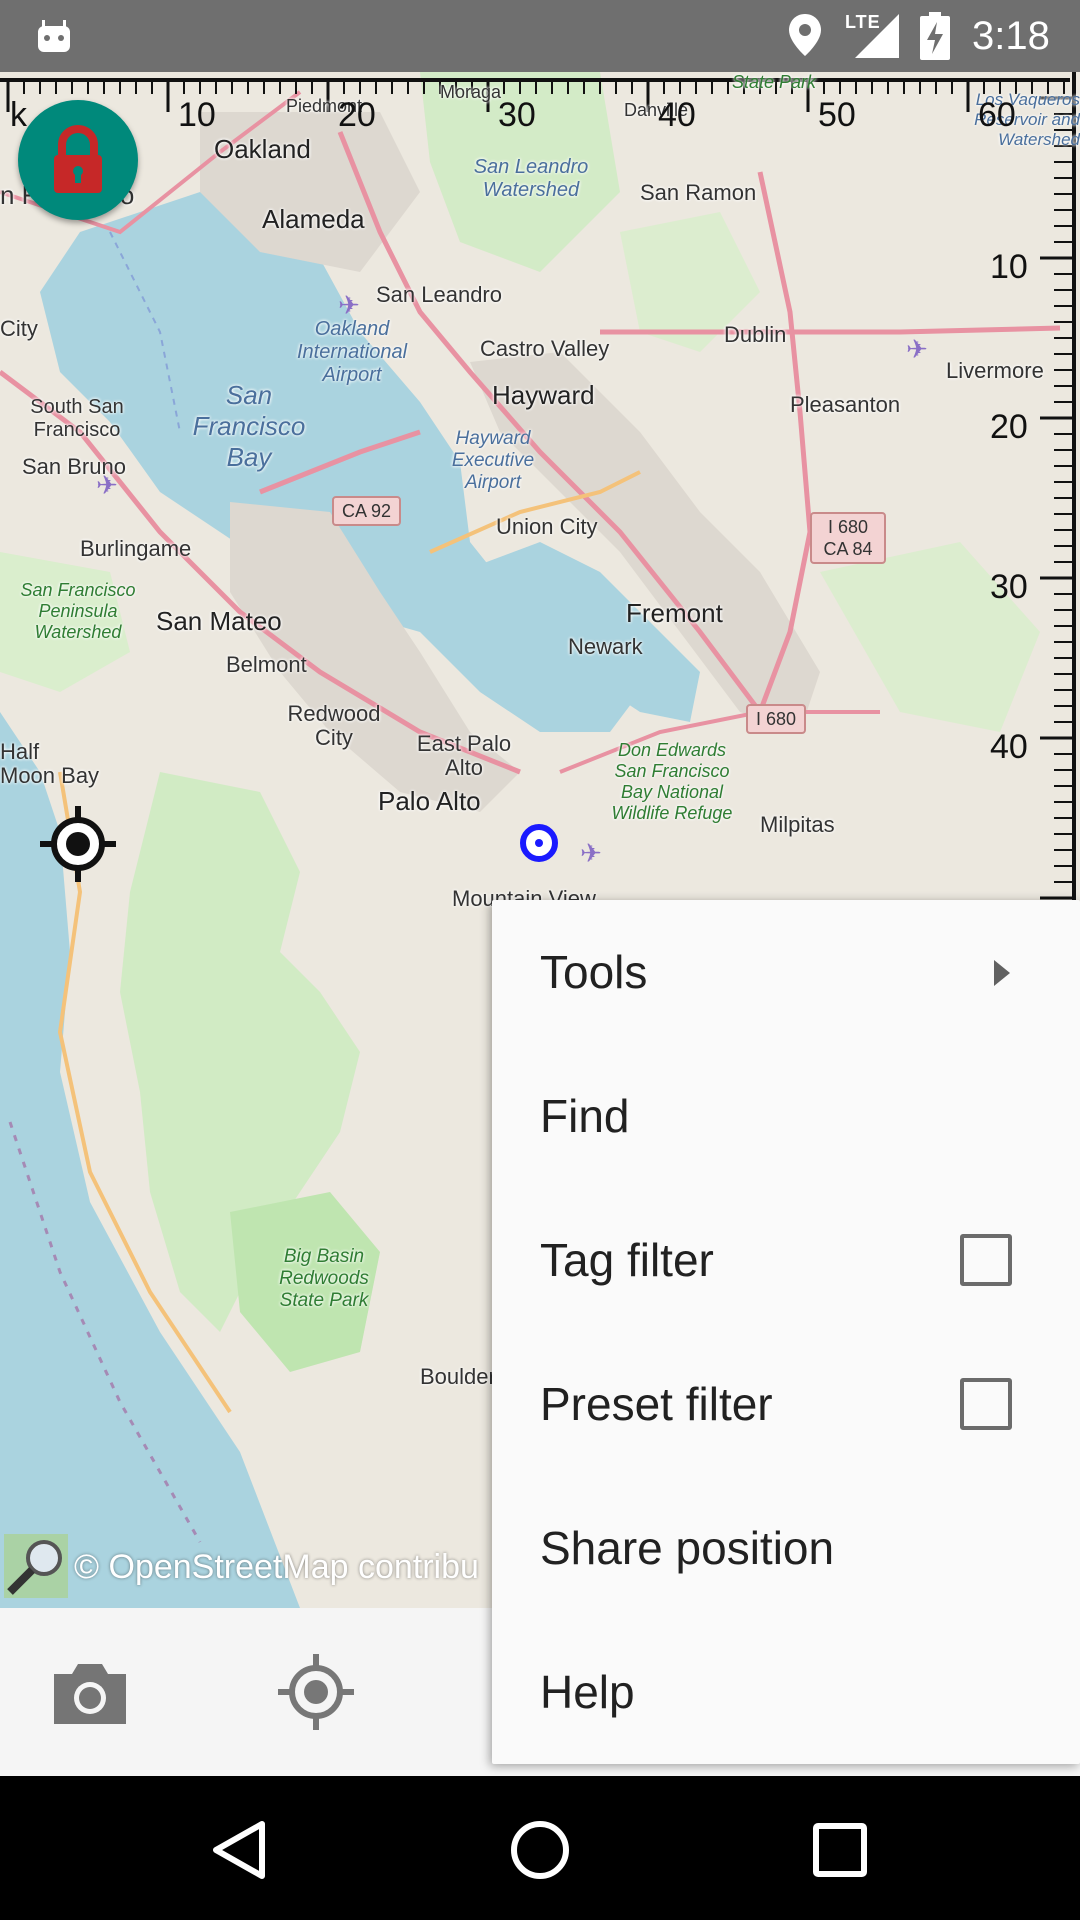  I want to click on map-attribution: © OpenStreetMap contribu, so click(276, 1567).